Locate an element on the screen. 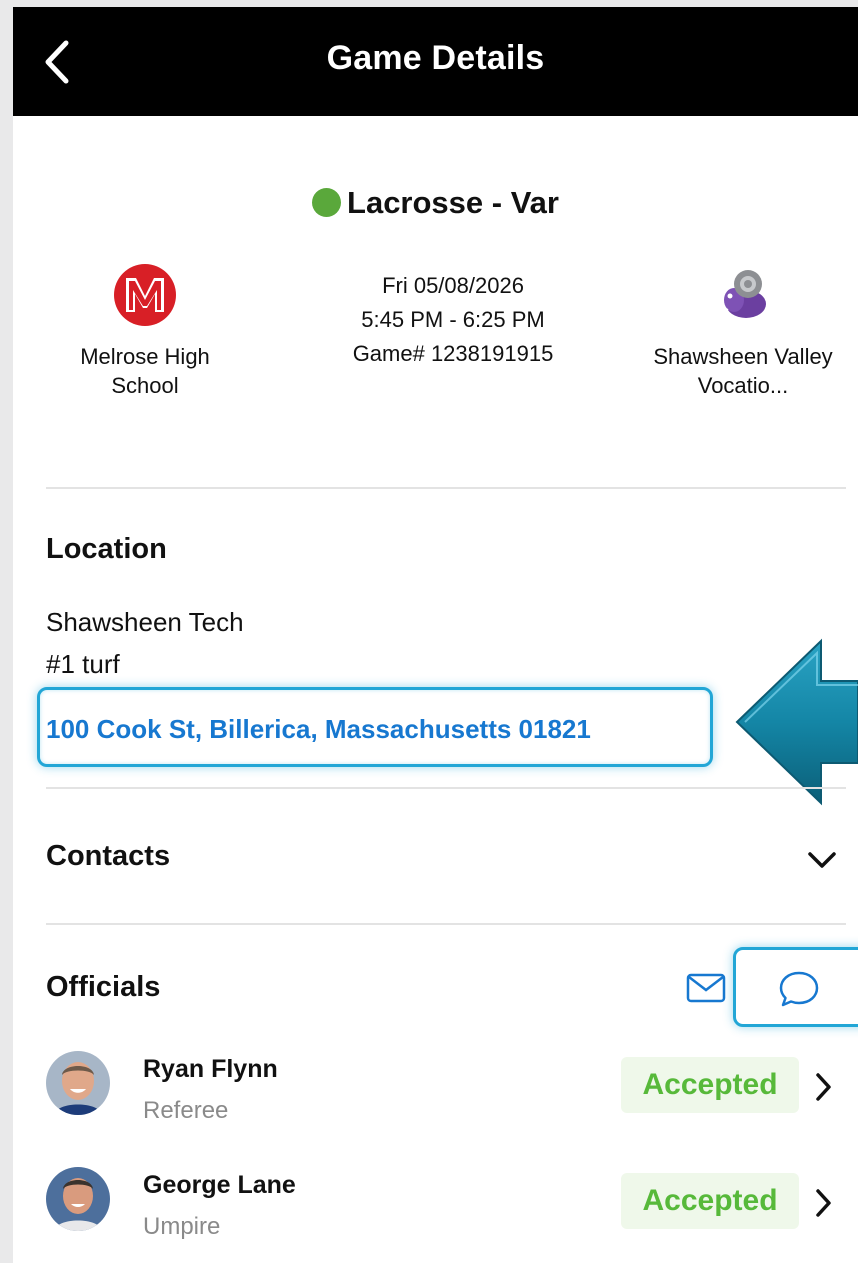  game-time: 5:45 PM - 6:25 PM is located at coordinates (453, 319).